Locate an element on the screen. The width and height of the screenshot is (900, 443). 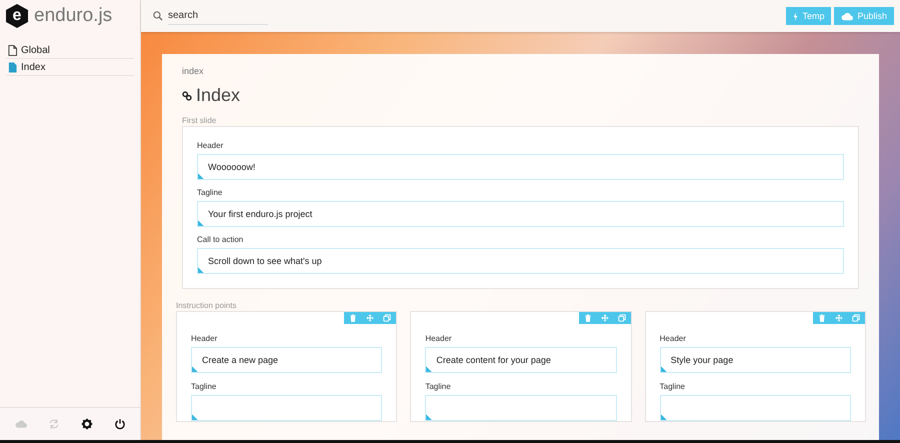
input-field: Create content for your page is located at coordinates (521, 360).